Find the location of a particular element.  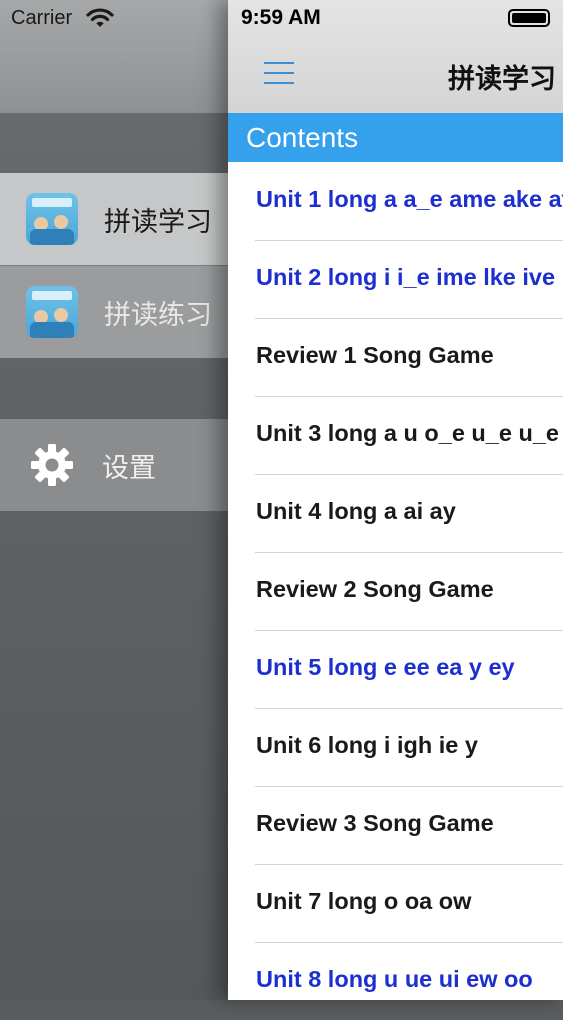

section-title: Contents is located at coordinates (302, 137).